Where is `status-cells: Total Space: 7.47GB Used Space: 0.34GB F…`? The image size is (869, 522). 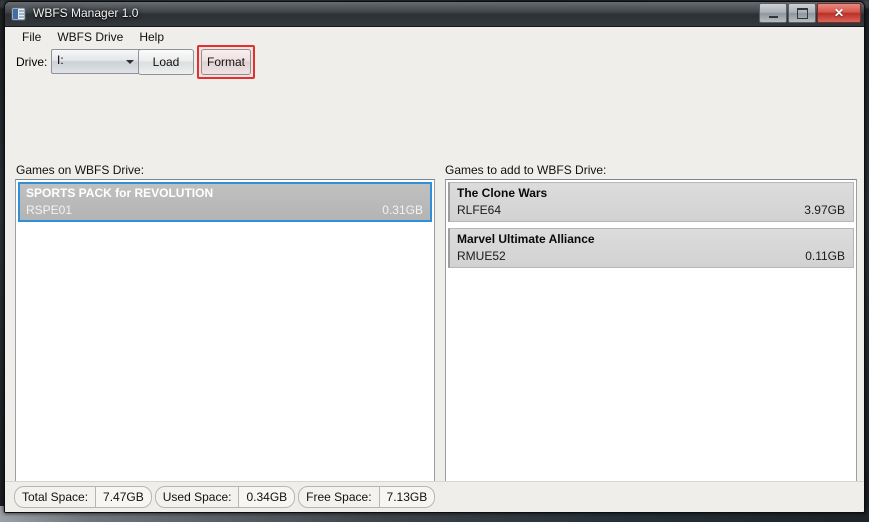 status-cells: Total Space: 7.47GB Used Space: 0.34GB F… is located at coordinates (226, 497).